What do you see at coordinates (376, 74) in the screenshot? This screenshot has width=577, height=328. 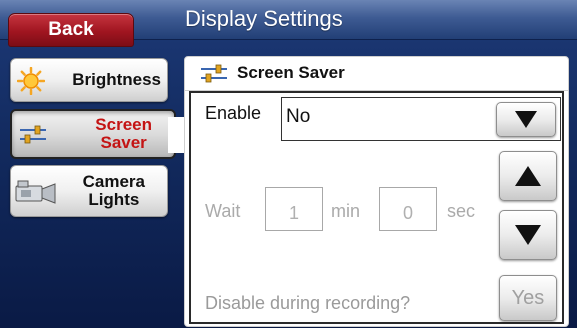 I see `panel-header: Screen Saver` at bounding box center [376, 74].